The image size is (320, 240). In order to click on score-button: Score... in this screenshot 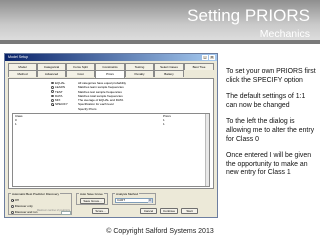, I will do `click(100, 211)`.